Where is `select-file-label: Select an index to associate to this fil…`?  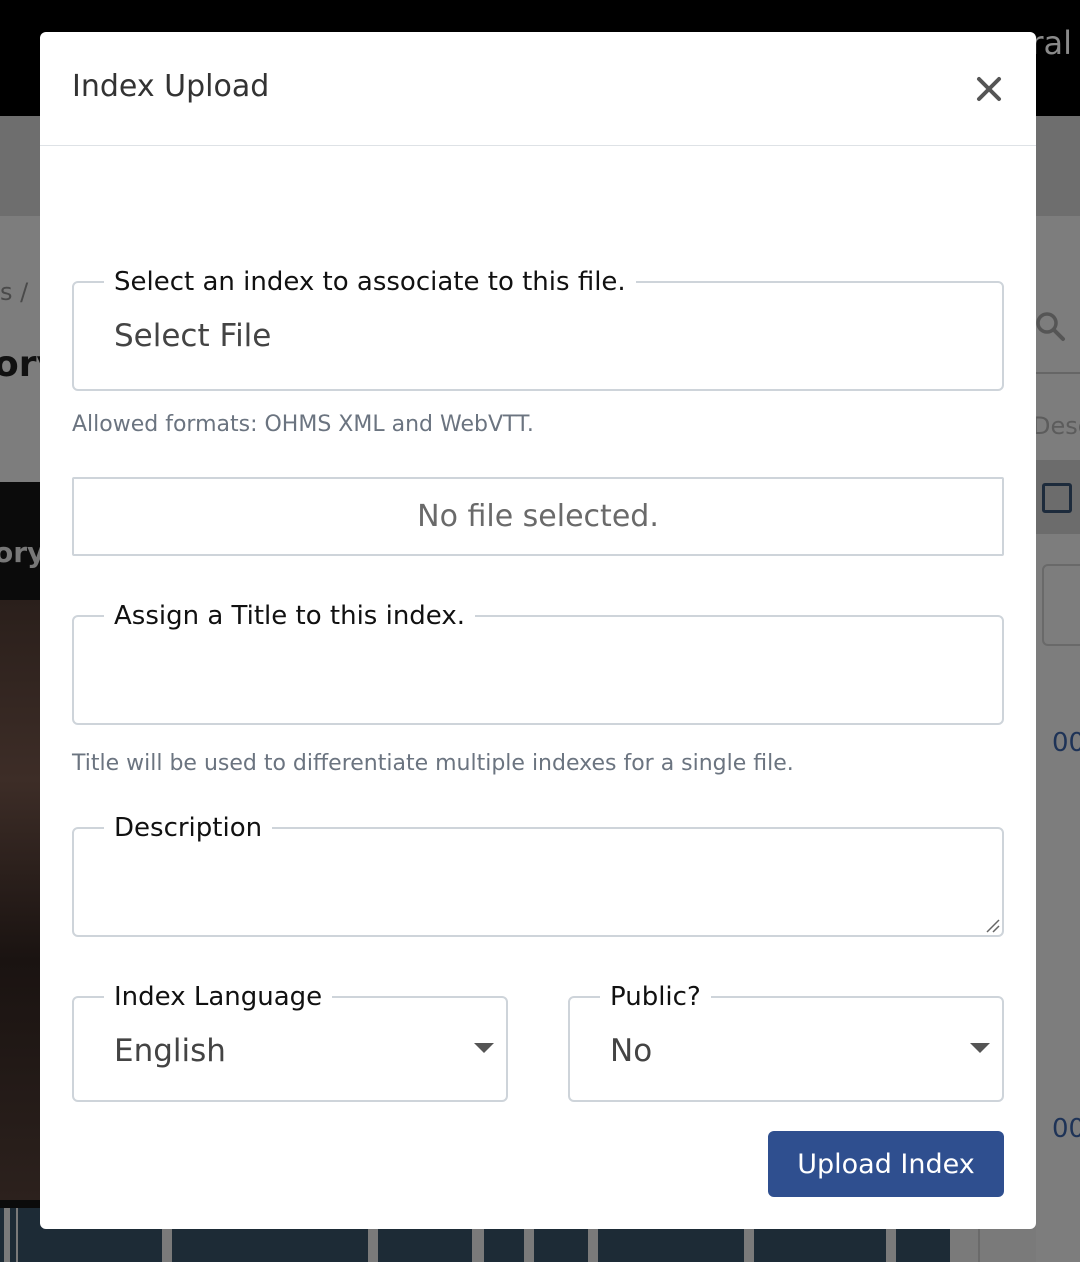 select-file-label: Select an index to associate to this fil… is located at coordinates (370, 282).